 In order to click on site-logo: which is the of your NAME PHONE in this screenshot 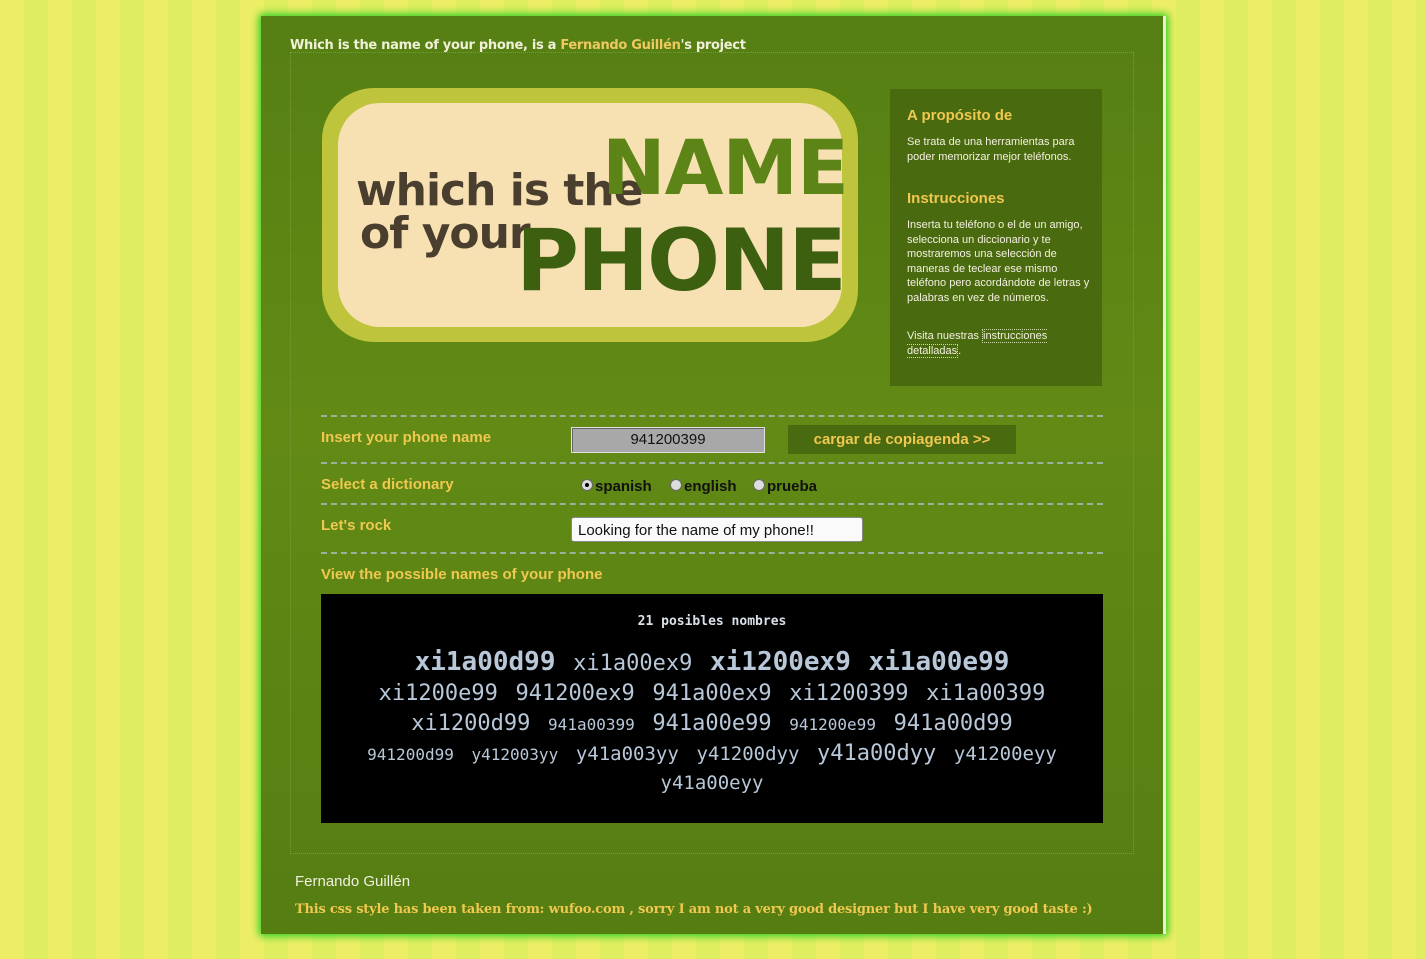, I will do `click(590, 215)`.